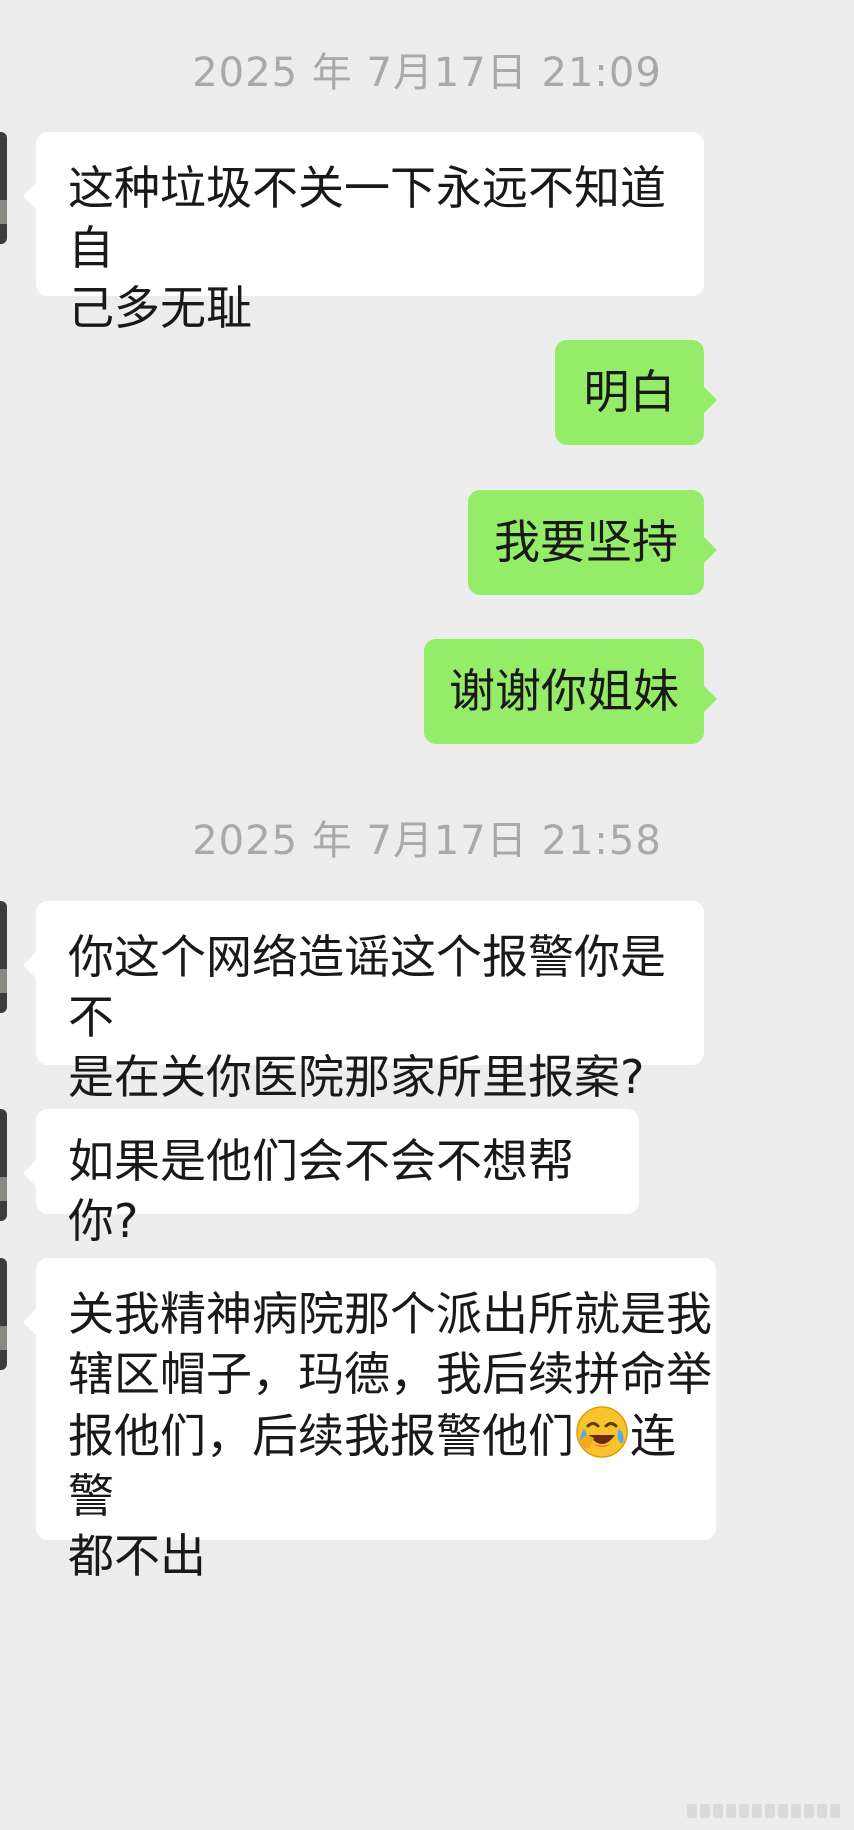 The image size is (854, 1830). What do you see at coordinates (160, 308) in the screenshot?
I see `message-line: 己多无耻` at bounding box center [160, 308].